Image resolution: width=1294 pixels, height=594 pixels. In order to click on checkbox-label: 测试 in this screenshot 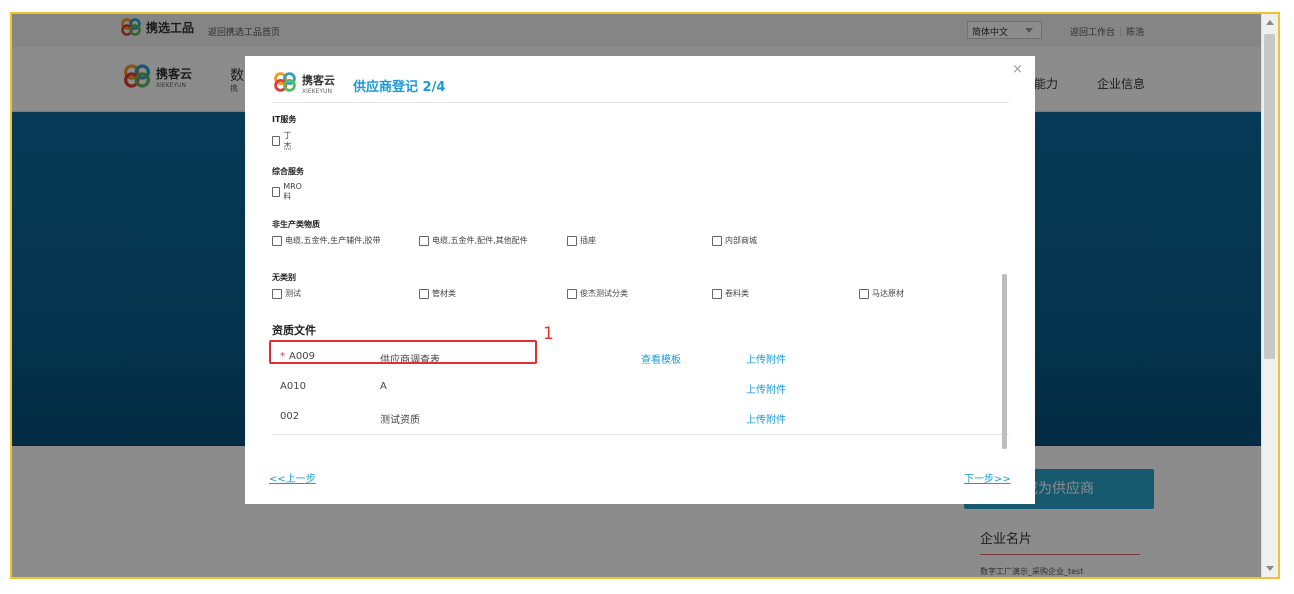, I will do `click(293, 293)`.